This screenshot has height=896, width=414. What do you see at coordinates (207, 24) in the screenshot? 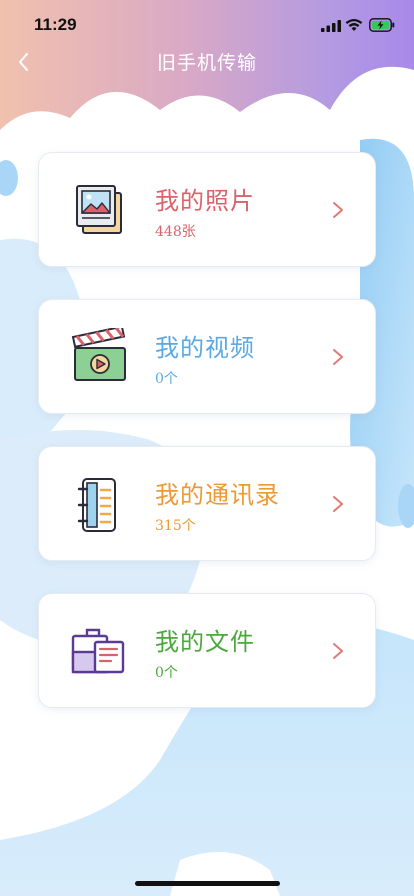
I see `status-bar: 11:29` at bounding box center [207, 24].